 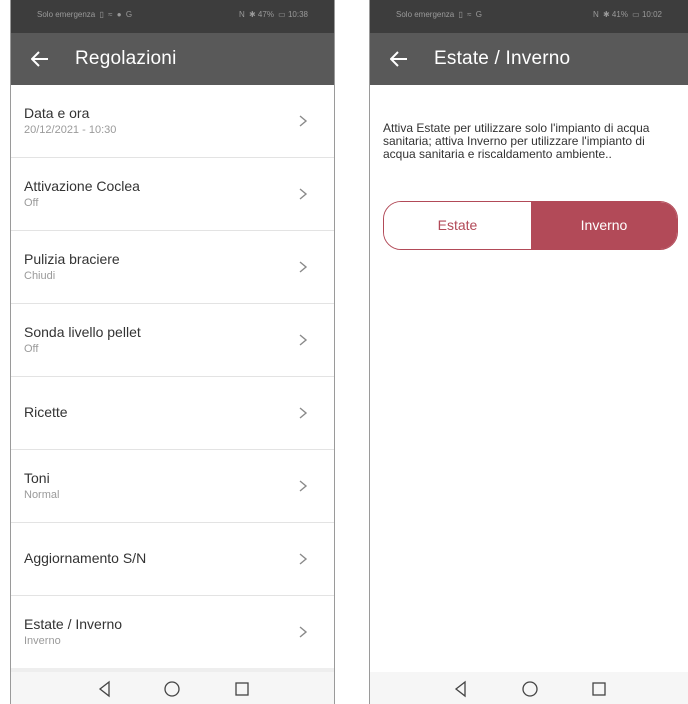 I want to click on page-title: Estate / Inverno, so click(x=502, y=58).